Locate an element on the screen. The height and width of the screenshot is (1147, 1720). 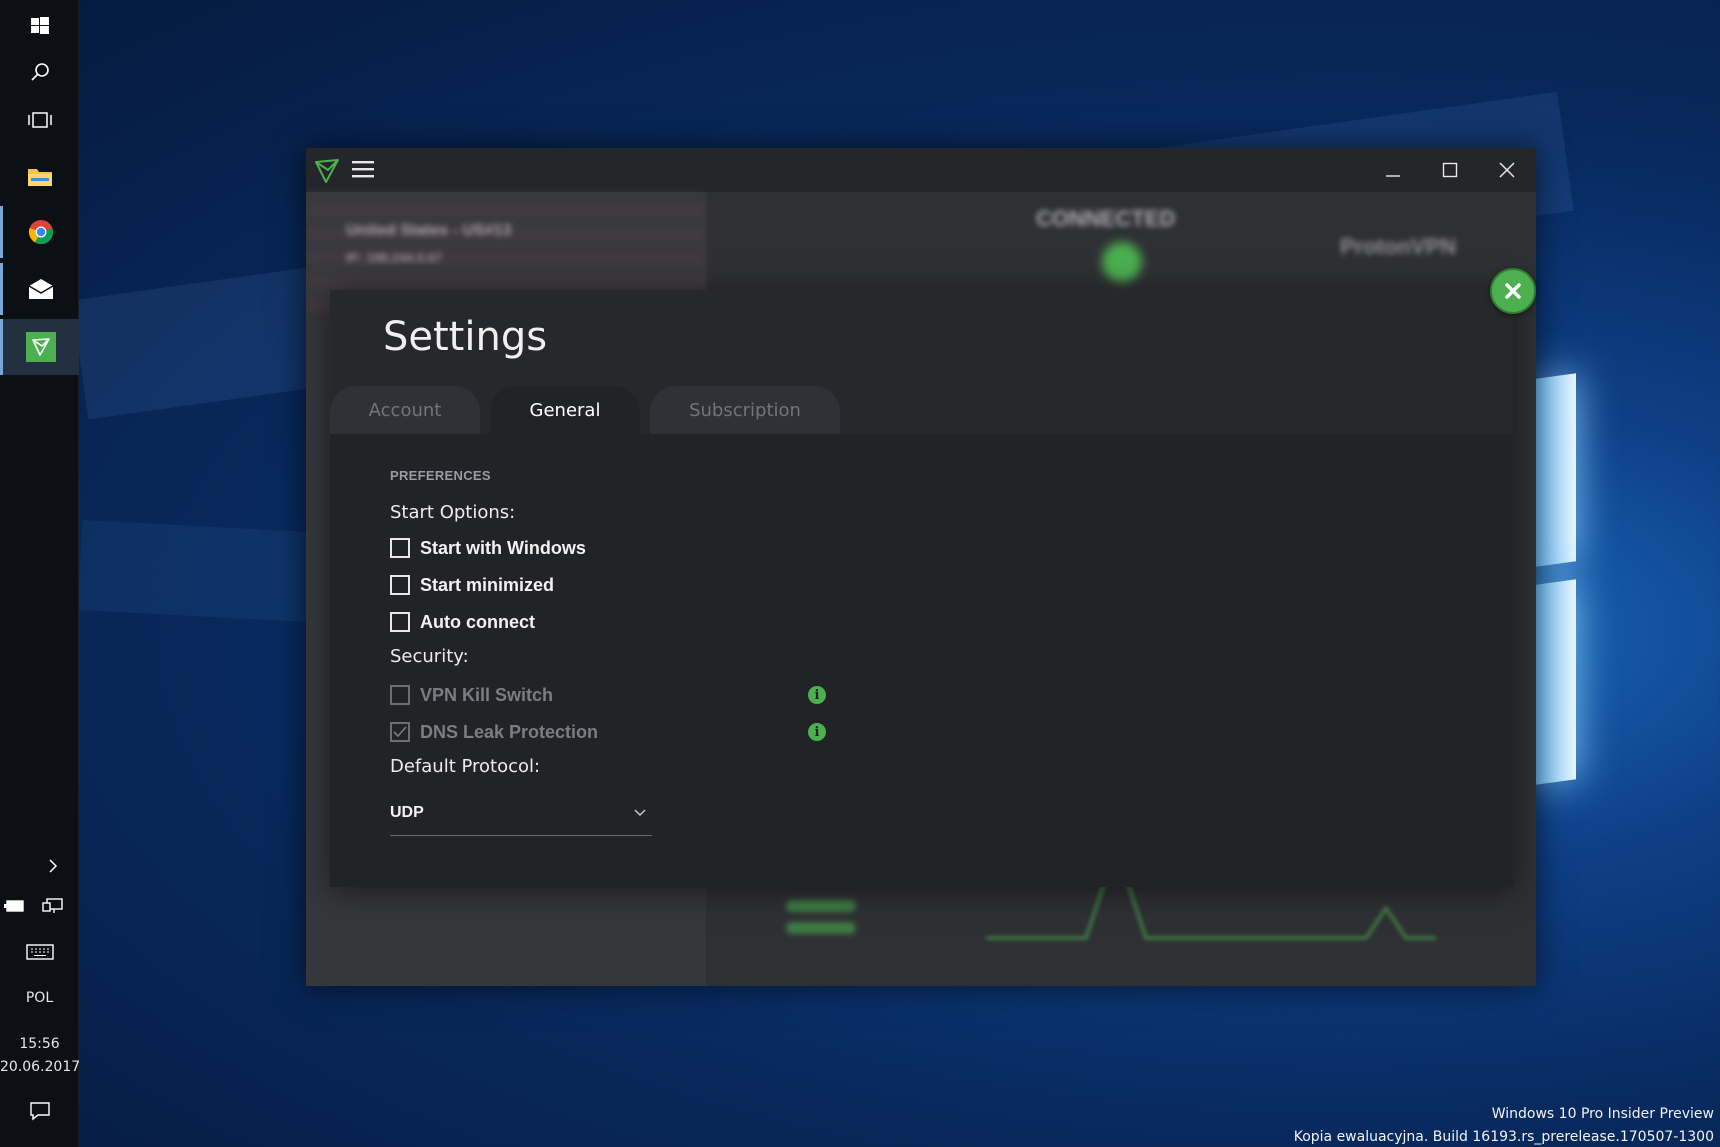
blurred-brand: ProtonVPN is located at coordinates (1398, 246).